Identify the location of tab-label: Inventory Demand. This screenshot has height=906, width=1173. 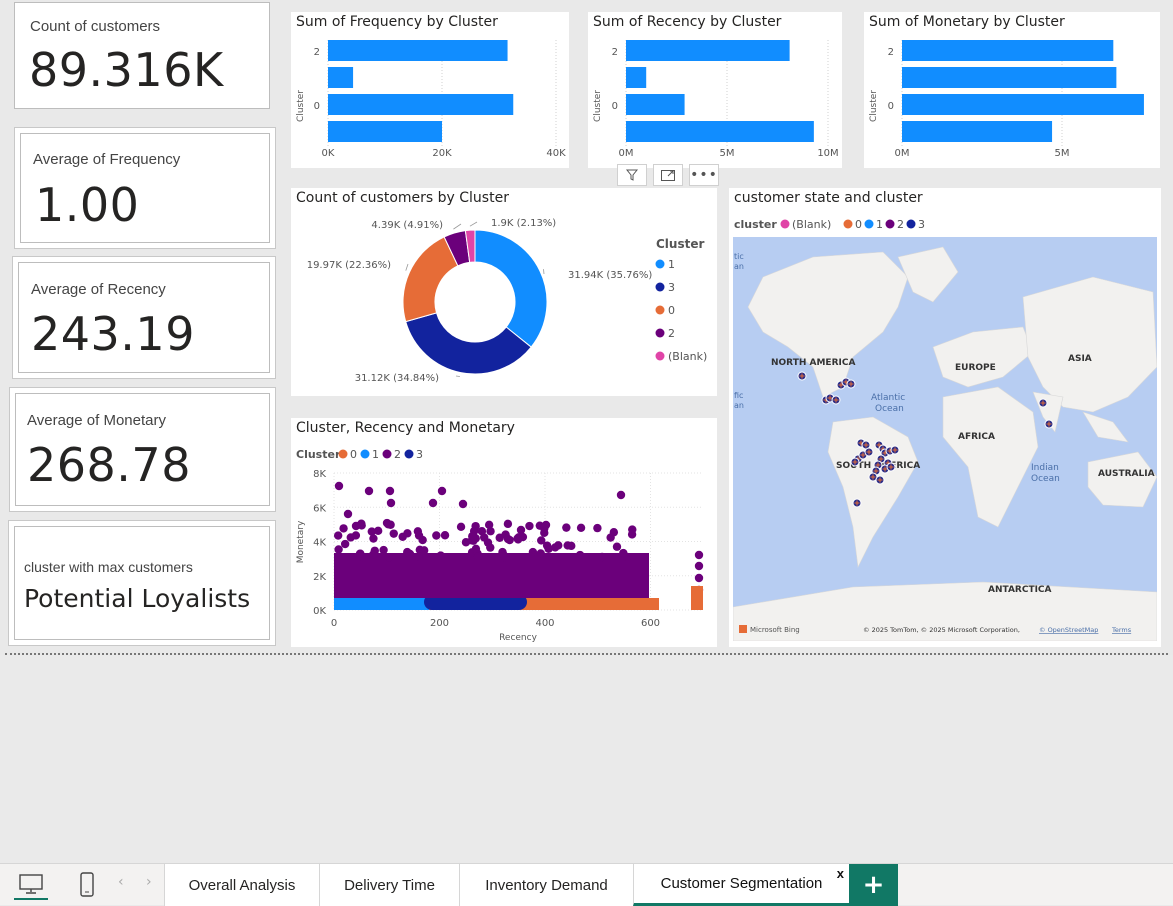
(546, 885).